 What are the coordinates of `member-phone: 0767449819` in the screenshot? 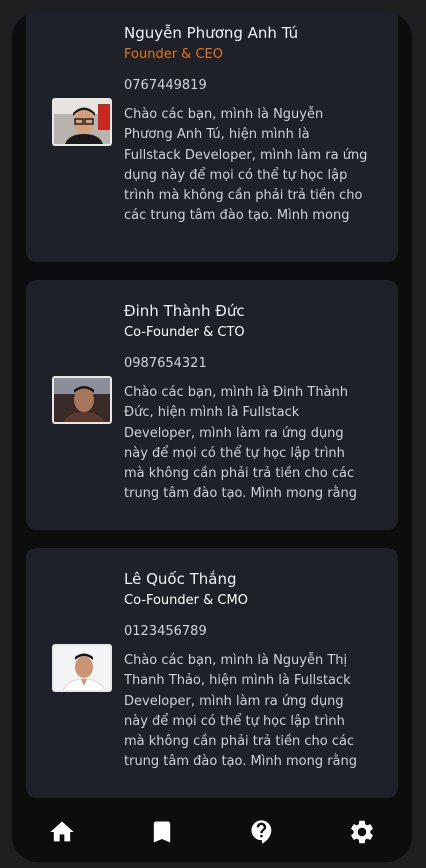 It's located at (165, 85).